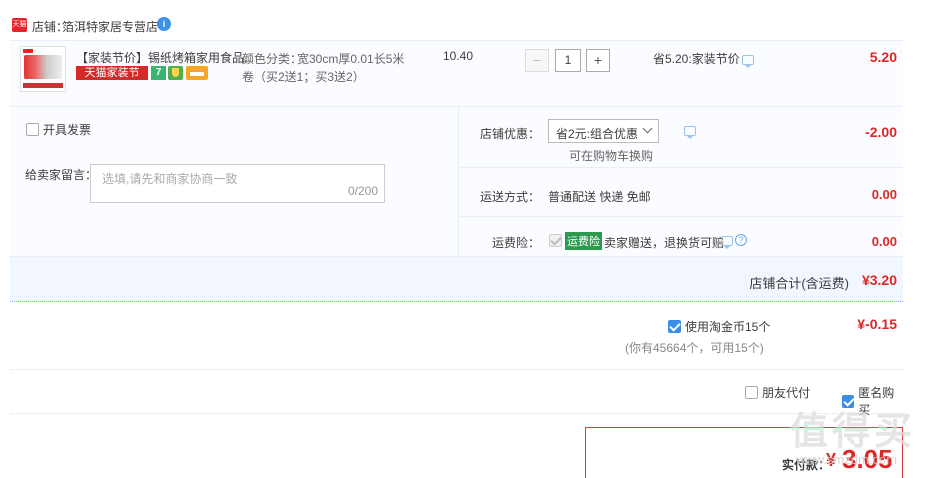 Image resolution: width=939 pixels, height=478 pixels. Describe the element at coordinates (884, 194) in the screenshot. I see `shipping-amount: 0.00` at that location.